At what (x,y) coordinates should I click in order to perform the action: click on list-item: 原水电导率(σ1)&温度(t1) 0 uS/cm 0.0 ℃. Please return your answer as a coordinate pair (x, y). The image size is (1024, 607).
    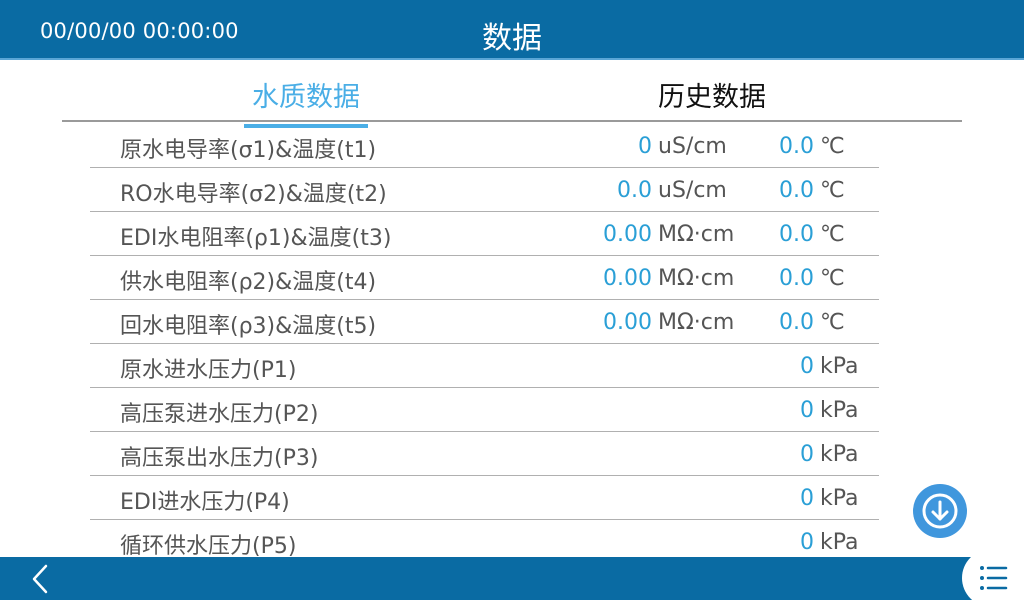
    Looking at the image, I should click on (484, 146).